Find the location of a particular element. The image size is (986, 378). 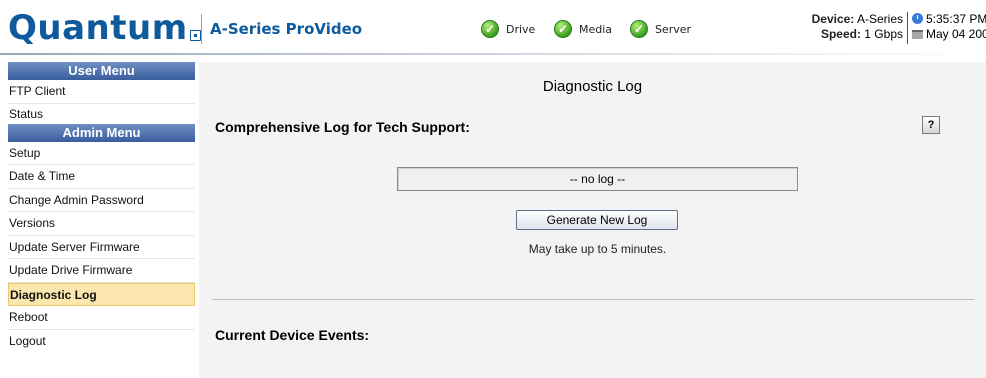

device-label: Device: is located at coordinates (833, 19).